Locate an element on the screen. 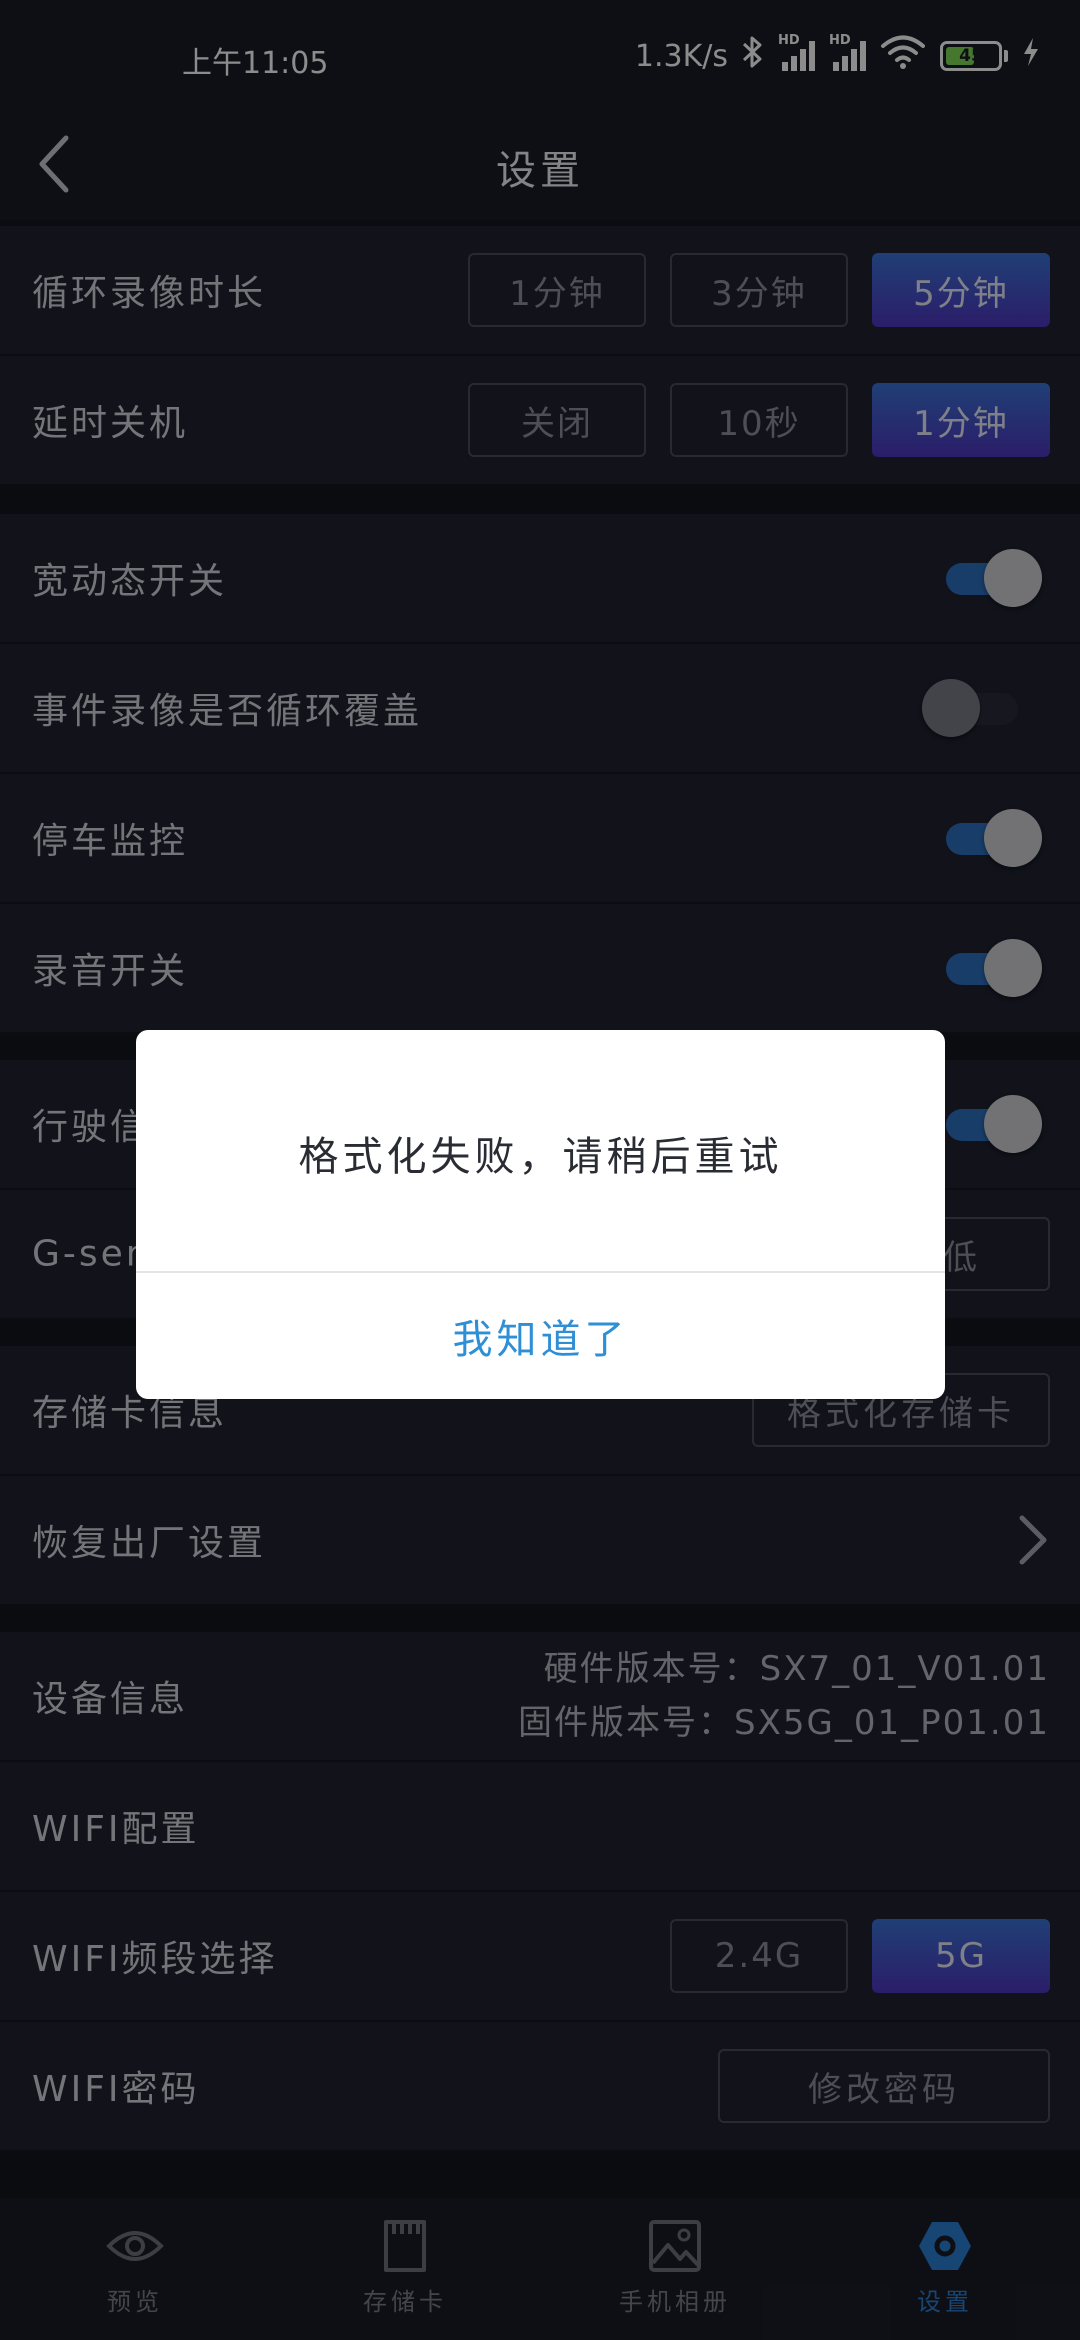 This screenshot has width=1080, height=2340. alert-dialog: 格式化失败，请稍后重试 我知道了 is located at coordinates (540, 1214).